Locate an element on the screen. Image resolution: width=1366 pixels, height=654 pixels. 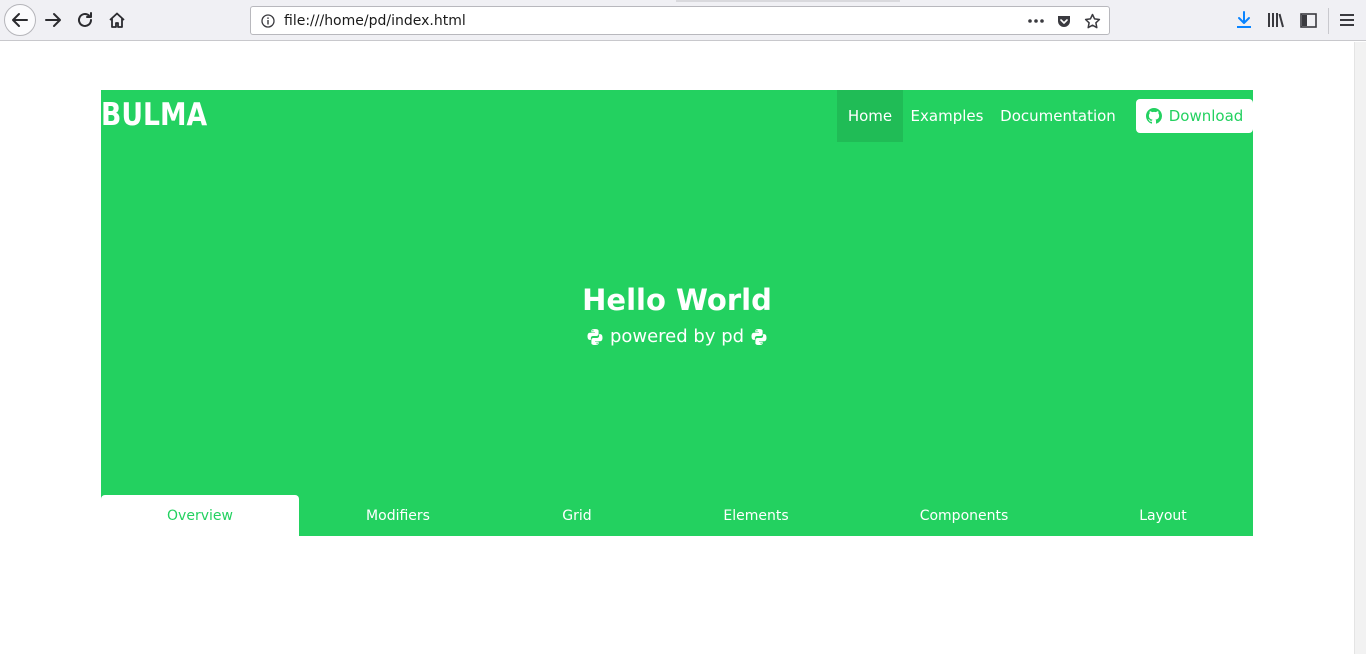
page-scrollbar is located at coordinates (1360, 348).